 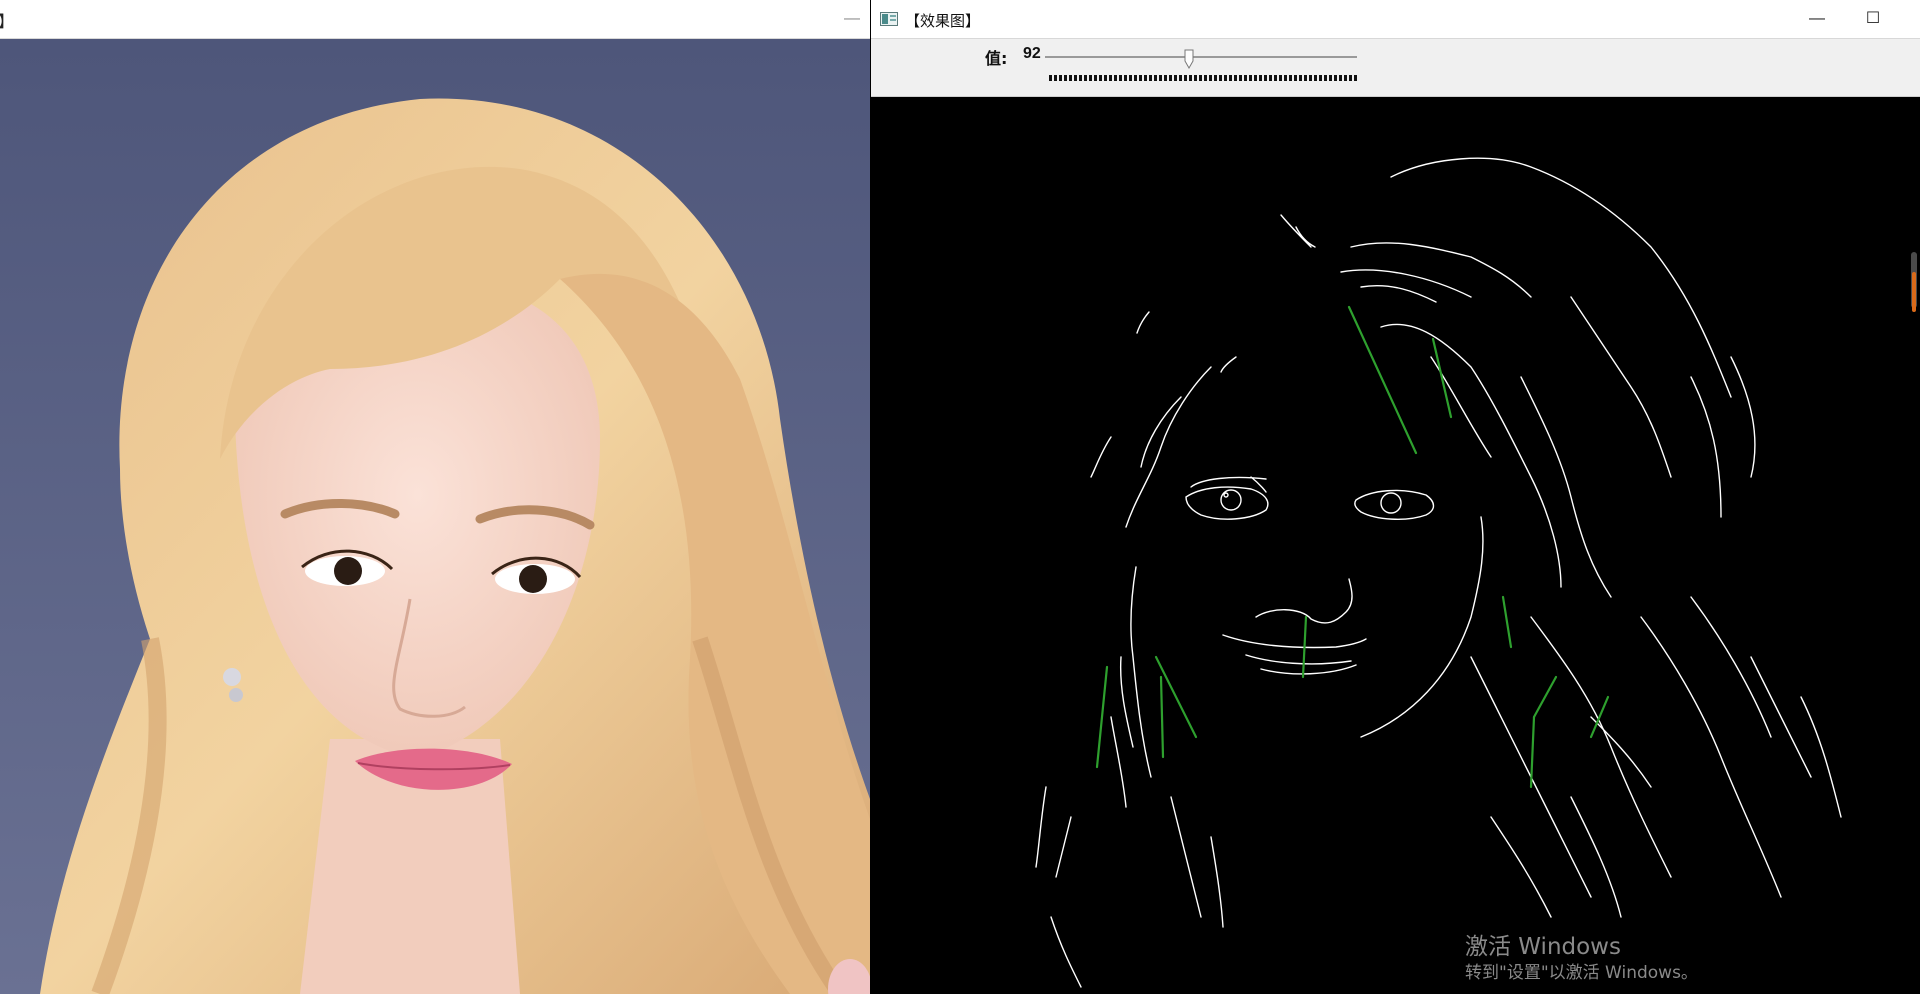 What do you see at coordinates (1201, 57) in the screenshot?
I see `trackbar-track` at bounding box center [1201, 57].